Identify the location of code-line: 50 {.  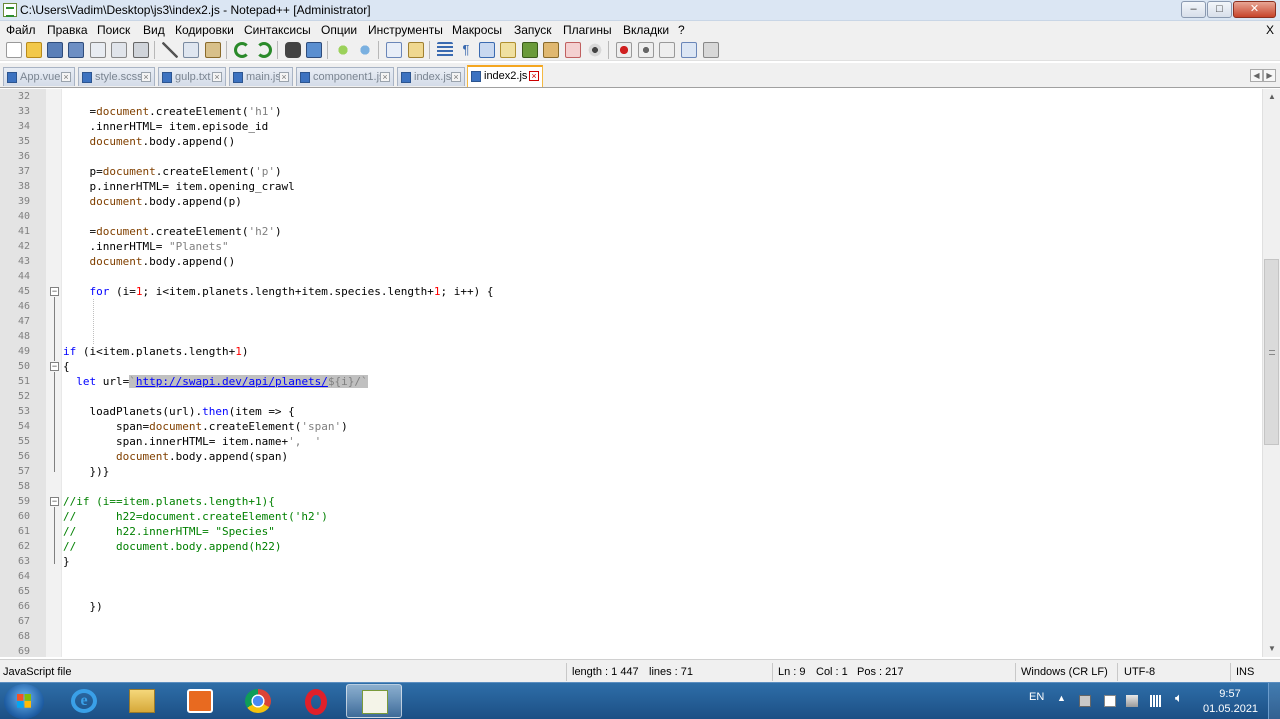
(631, 366).